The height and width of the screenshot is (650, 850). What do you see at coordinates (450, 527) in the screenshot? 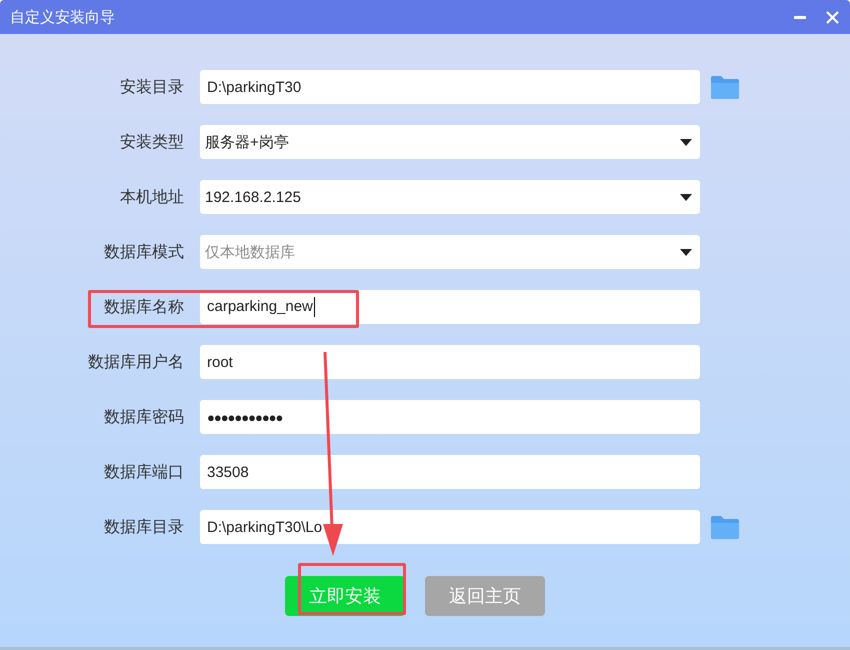
I see `path-field: D:\parkingT30\Lo` at bounding box center [450, 527].